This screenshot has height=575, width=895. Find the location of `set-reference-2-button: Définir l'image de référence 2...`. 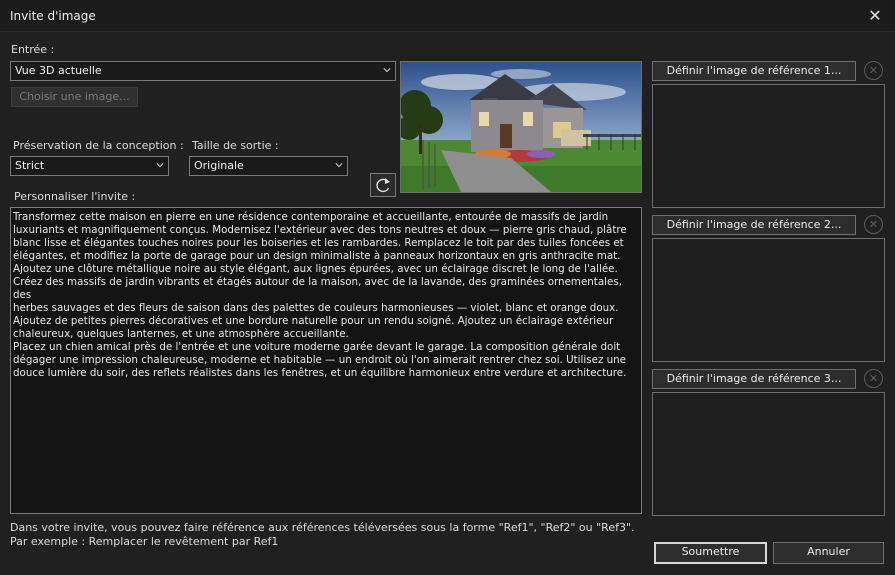

set-reference-2-button: Définir l'image de référence 2... is located at coordinates (754, 225).